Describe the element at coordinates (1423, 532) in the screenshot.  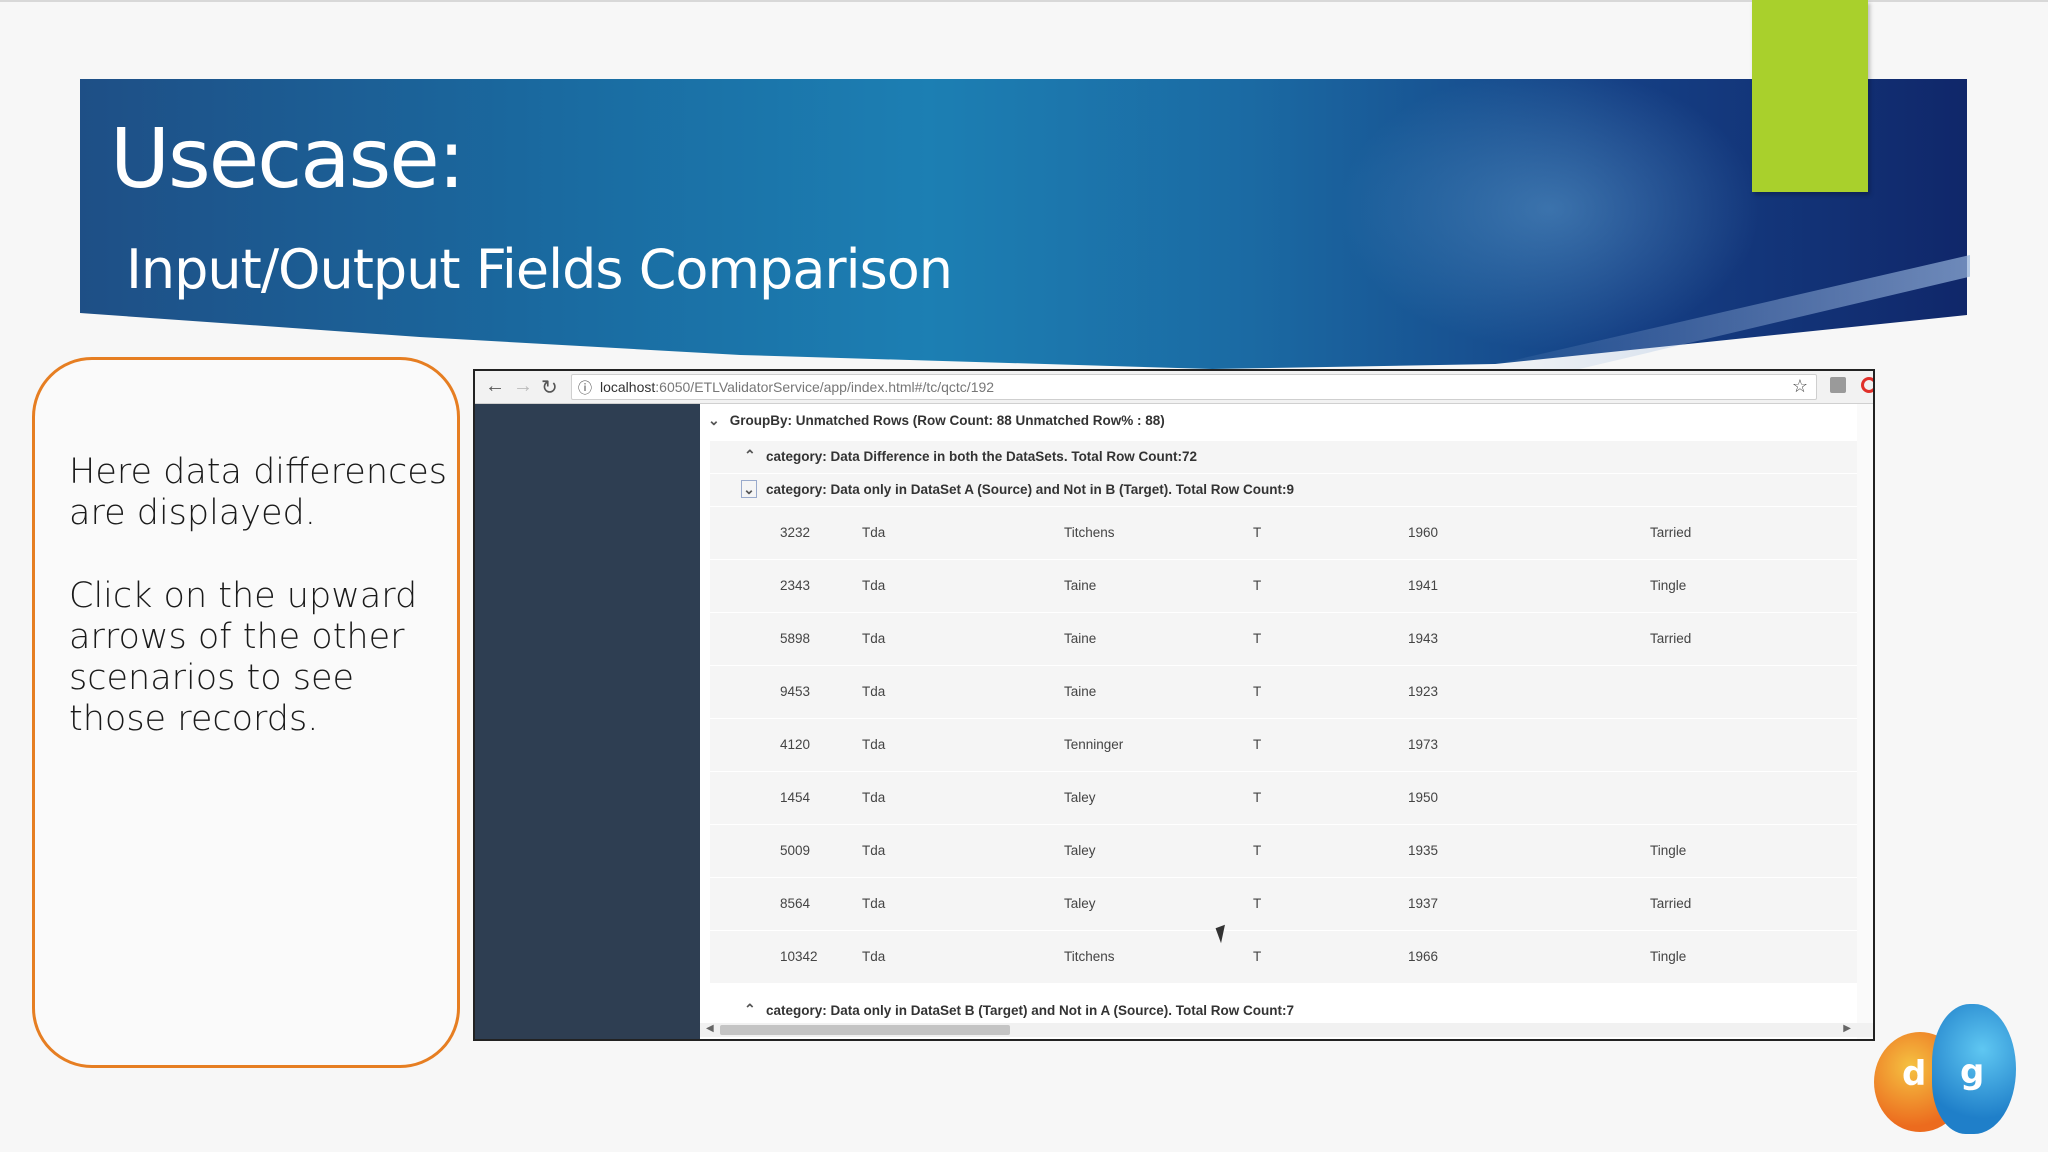
I see `table-cell: 1960` at that location.